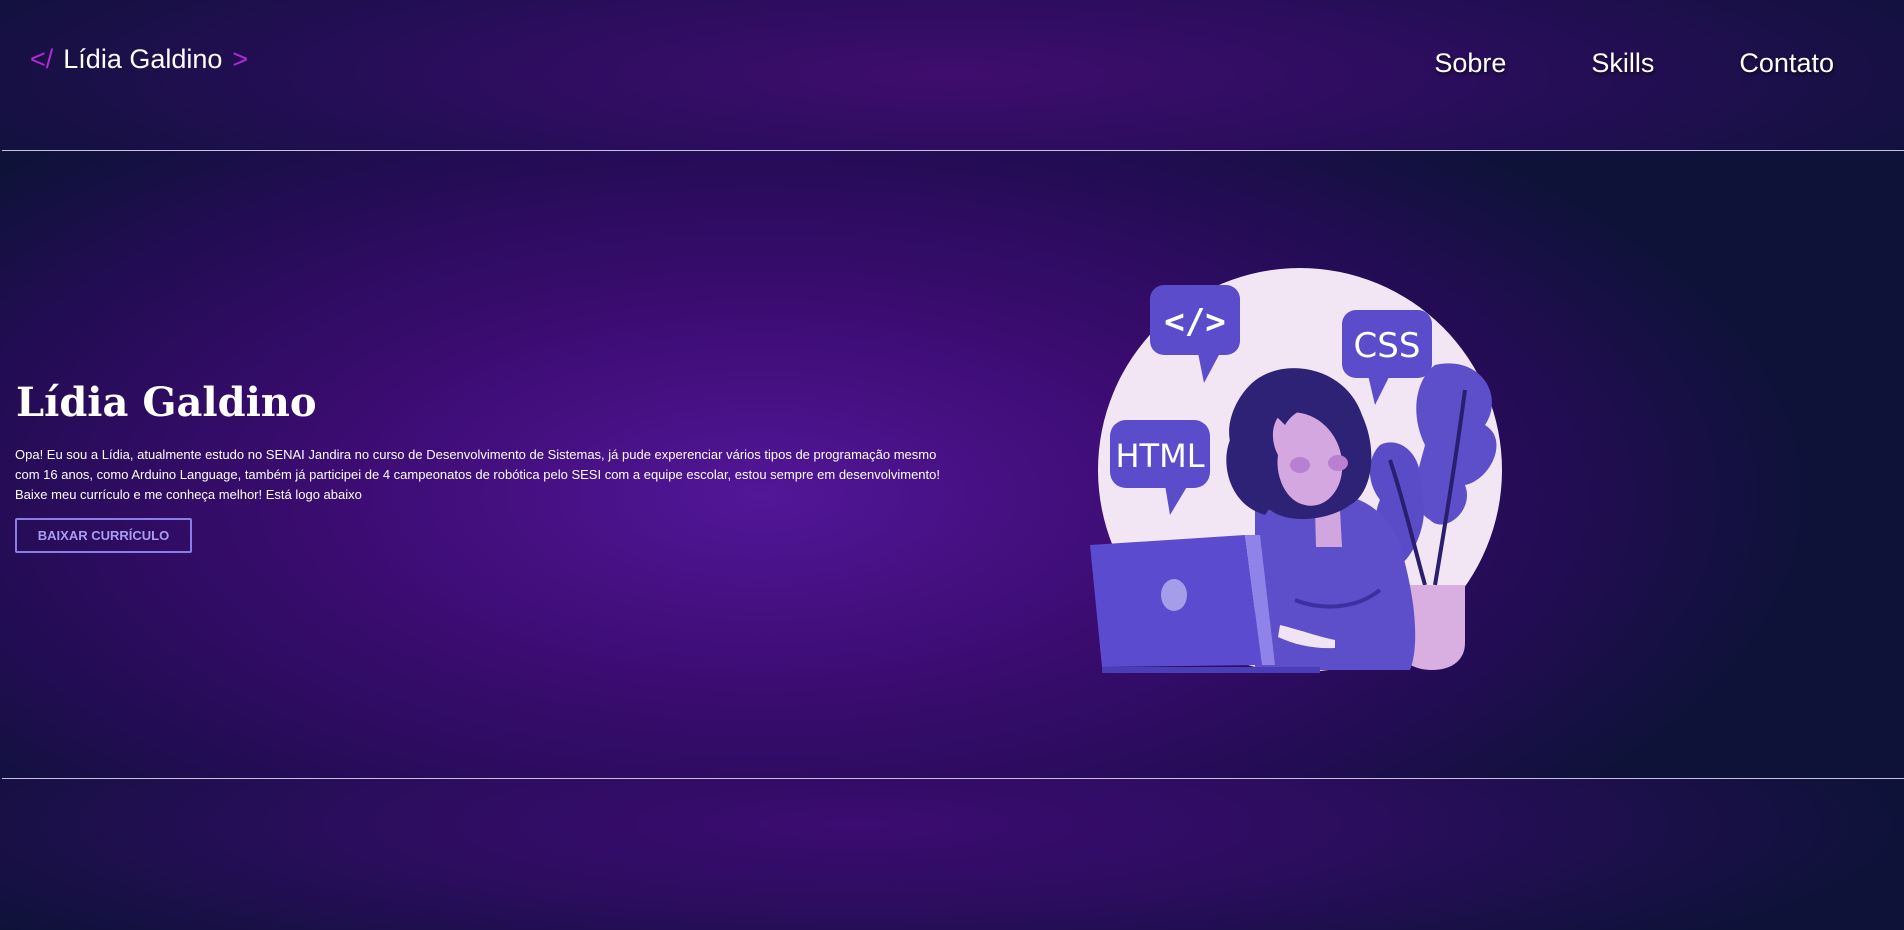  Describe the element at coordinates (103, 535) in the screenshot. I see `download-cv-button: BAIXAR CURRÍCULO` at that location.